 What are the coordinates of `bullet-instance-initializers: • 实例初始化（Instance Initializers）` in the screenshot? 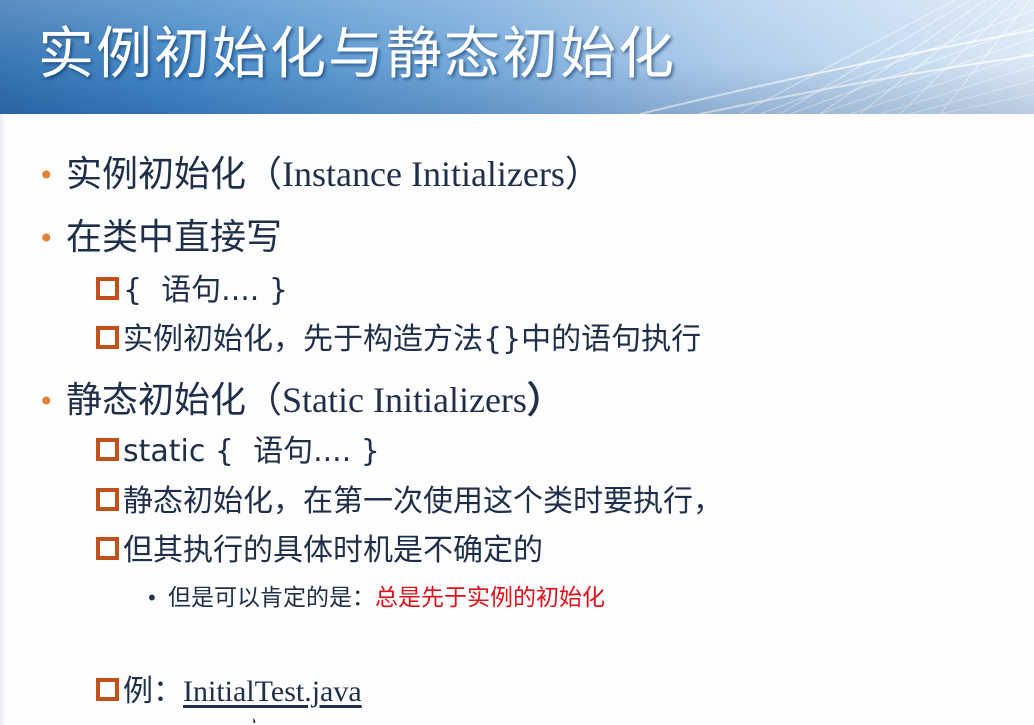 It's located at (319, 175).